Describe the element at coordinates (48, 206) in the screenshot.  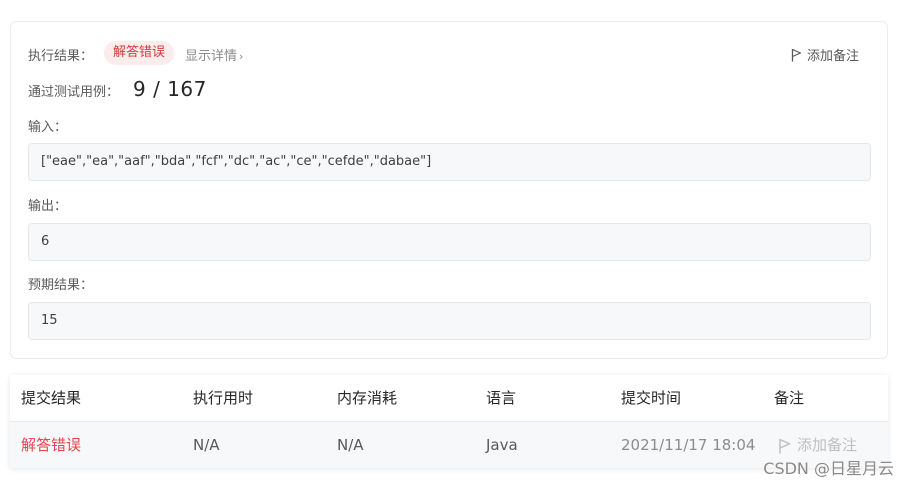
I see `output-label: 输出：` at that location.